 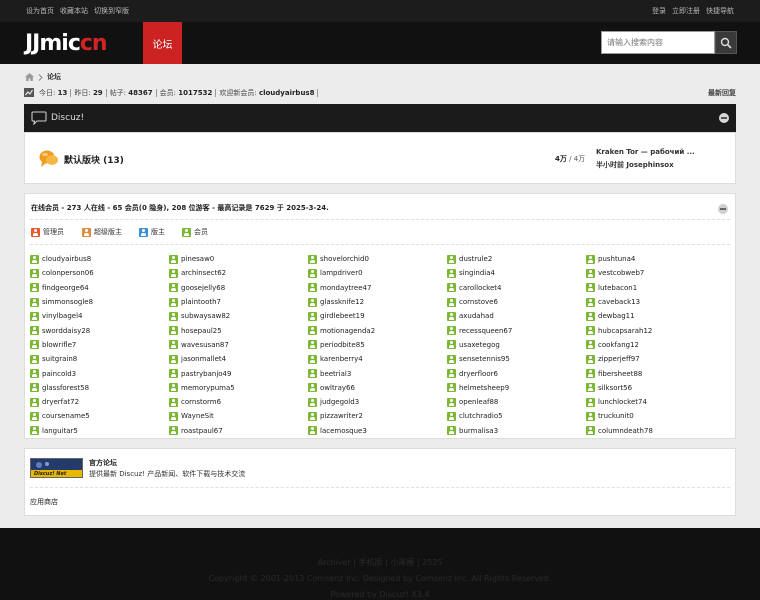 What do you see at coordinates (238, 316) in the screenshot?
I see `online-member-item: subwaysaw82` at bounding box center [238, 316].